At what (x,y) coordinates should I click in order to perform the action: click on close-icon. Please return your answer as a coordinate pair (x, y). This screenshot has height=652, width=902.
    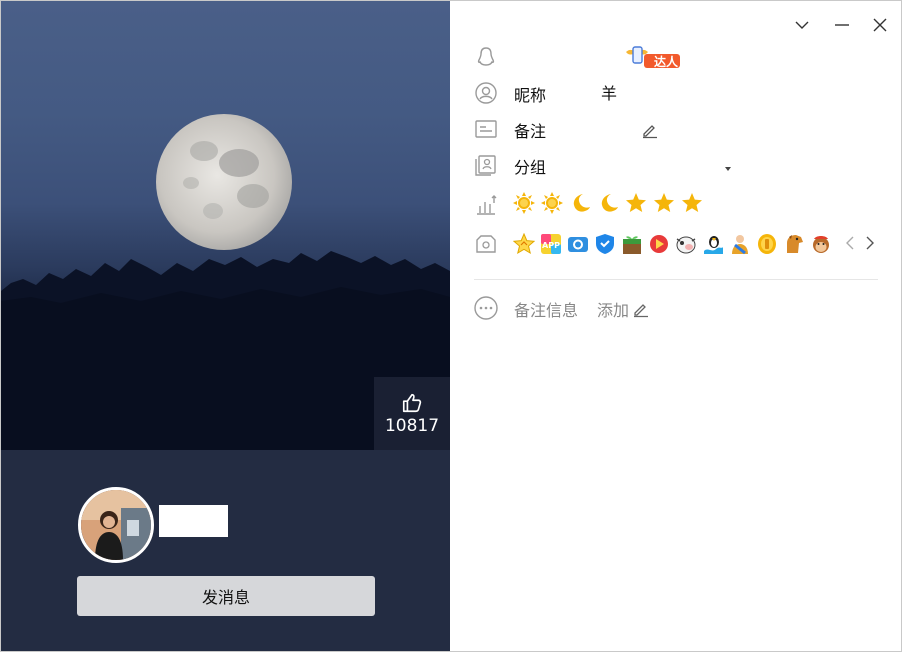
    Looking at the image, I should click on (880, 25).